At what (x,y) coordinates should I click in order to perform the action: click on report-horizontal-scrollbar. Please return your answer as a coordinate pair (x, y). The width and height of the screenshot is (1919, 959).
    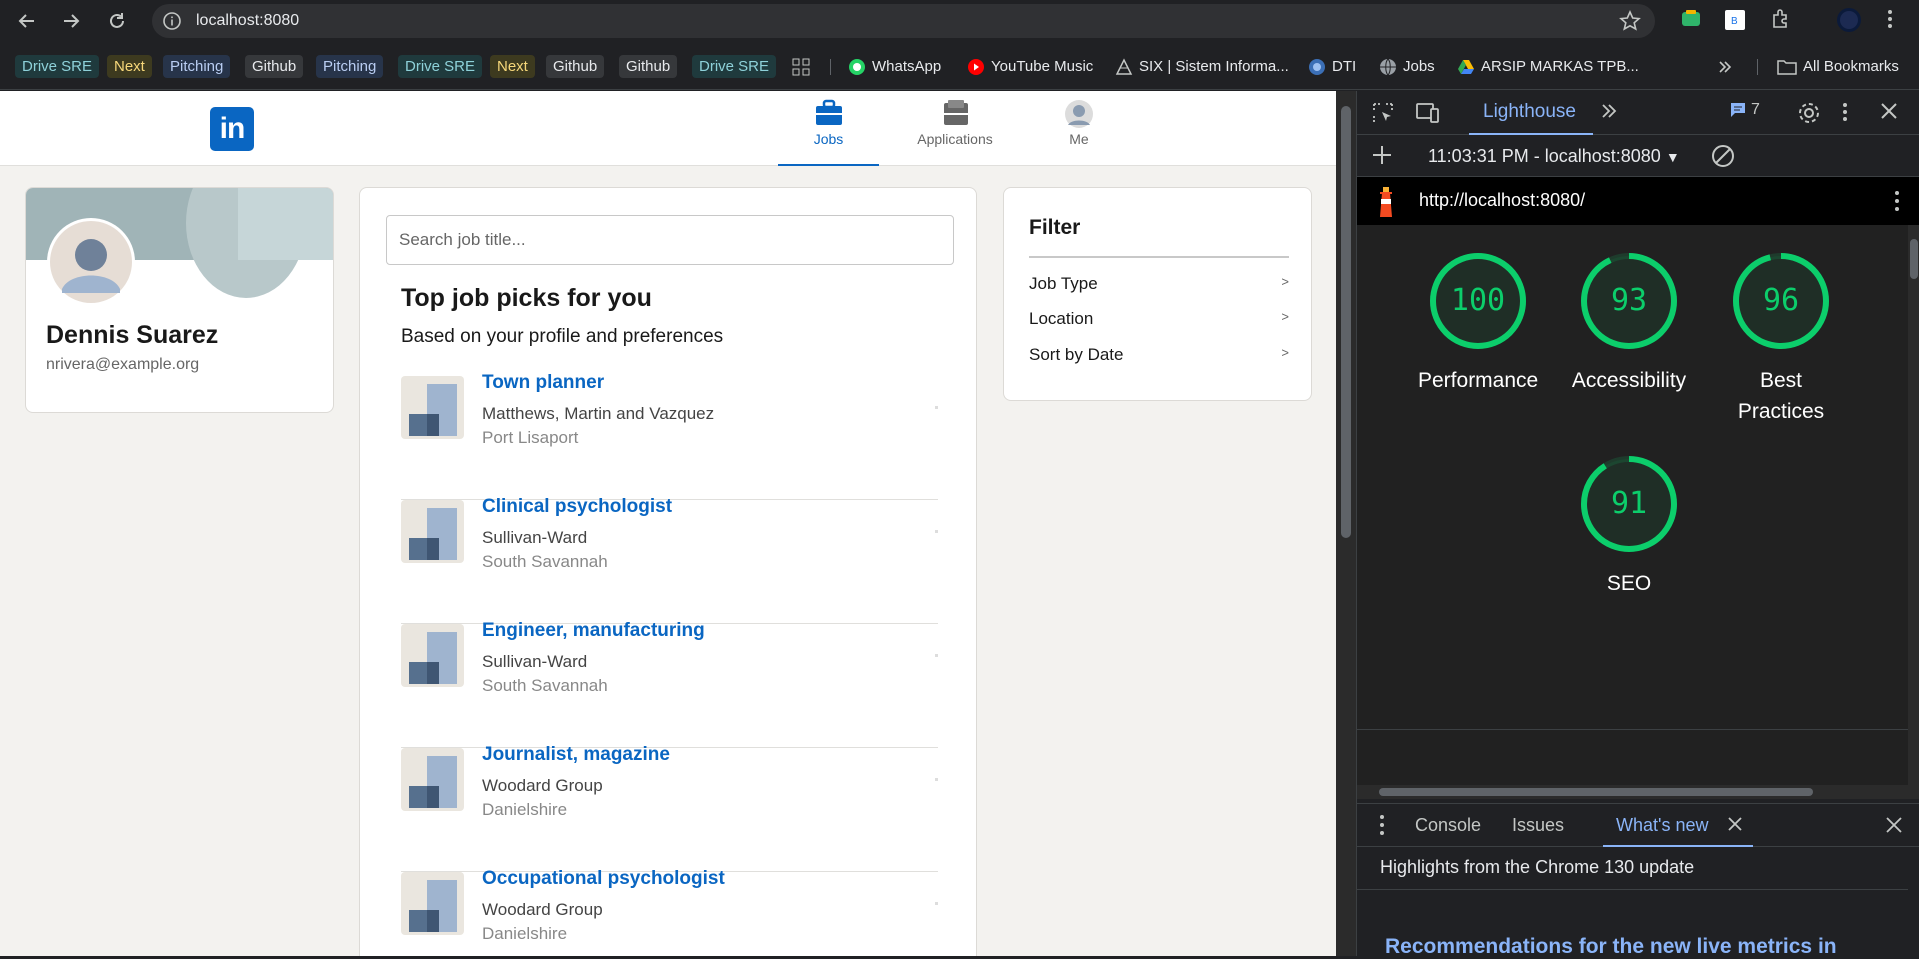
    Looking at the image, I should click on (1638, 792).